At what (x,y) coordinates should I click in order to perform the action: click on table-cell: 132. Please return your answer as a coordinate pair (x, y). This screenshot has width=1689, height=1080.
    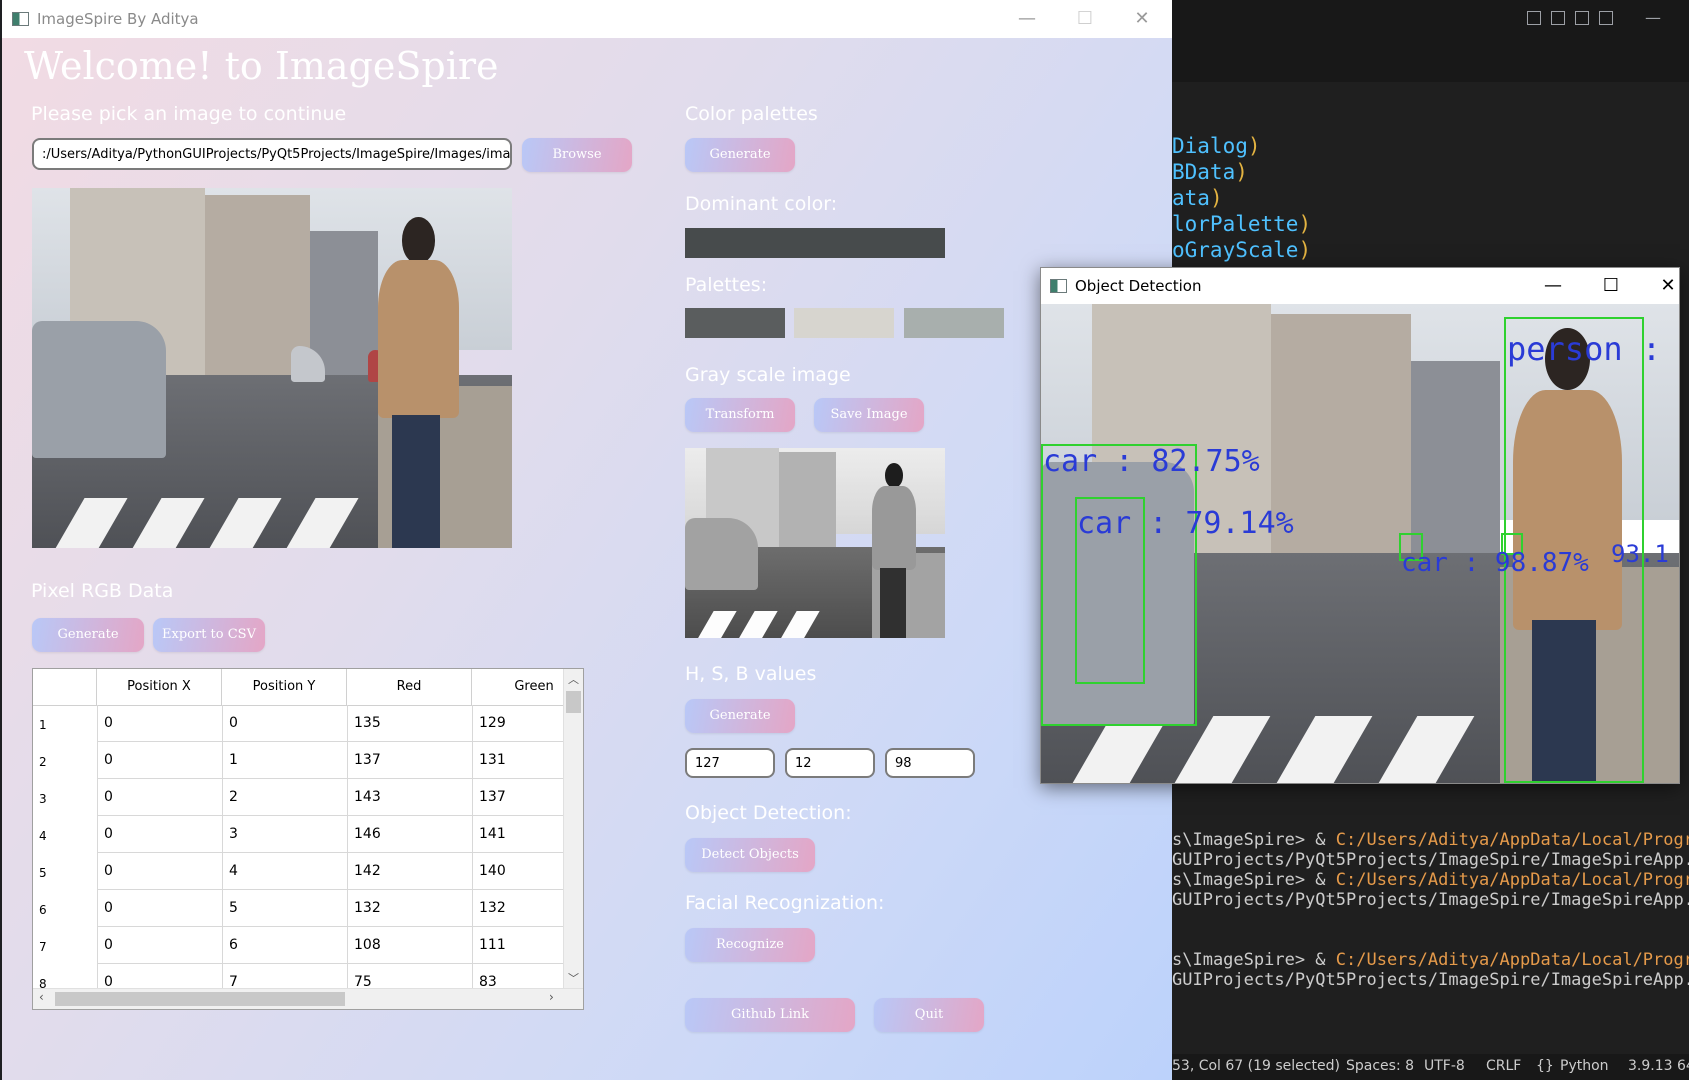
    Looking at the image, I should click on (409, 908).